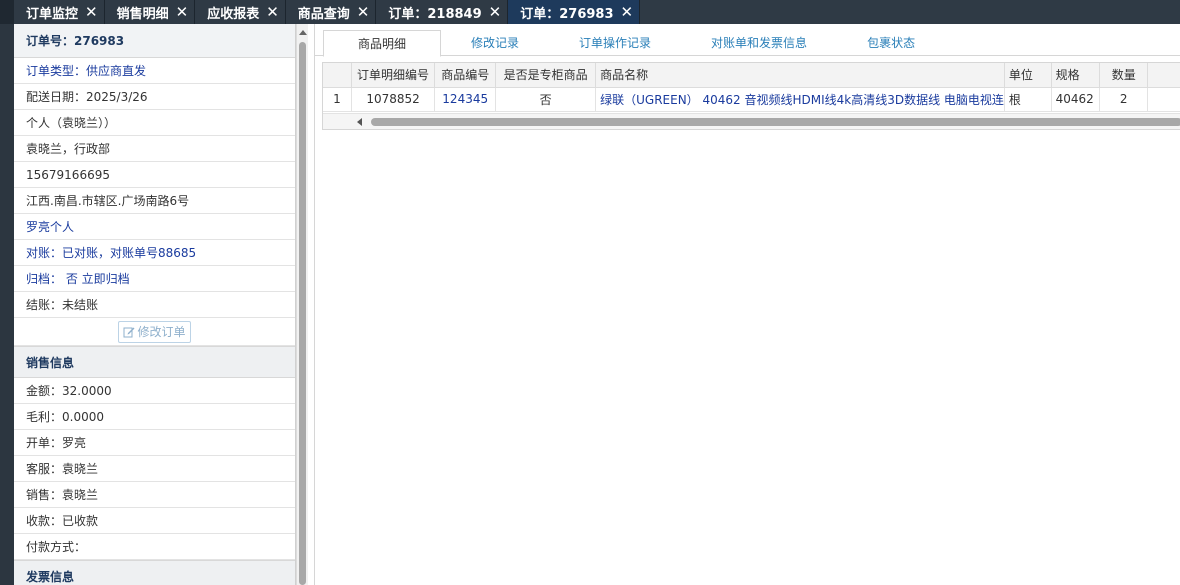 The height and width of the screenshot is (585, 1180). What do you see at coordinates (435, 14) in the screenshot?
I see `tab-label: 订单：218849` at bounding box center [435, 14].